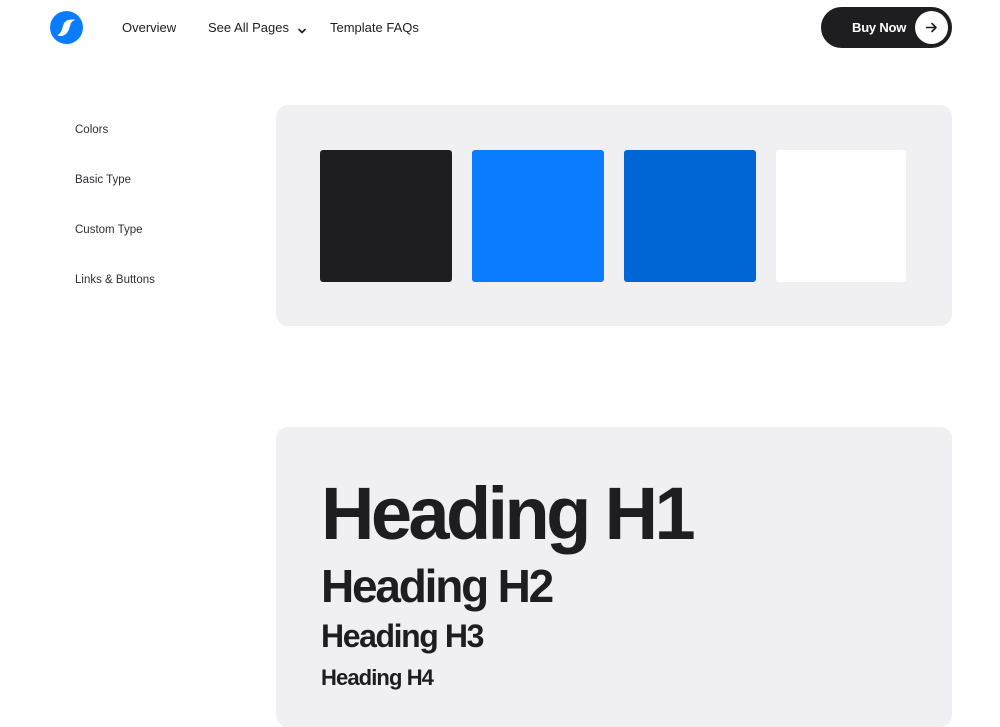  What do you see at coordinates (103, 180) in the screenshot?
I see `sidebar-item-basic-type: Basic Type` at bounding box center [103, 180].